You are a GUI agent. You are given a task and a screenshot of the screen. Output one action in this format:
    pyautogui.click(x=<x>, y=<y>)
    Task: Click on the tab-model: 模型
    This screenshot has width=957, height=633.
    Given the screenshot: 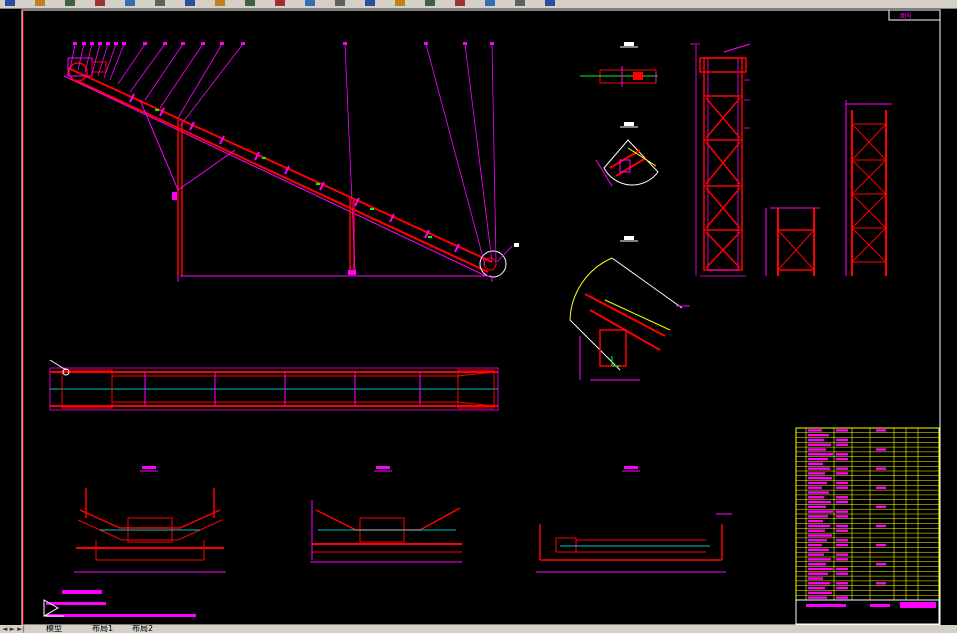 What is the action you would take?
    pyautogui.click(x=54, y=629)
    